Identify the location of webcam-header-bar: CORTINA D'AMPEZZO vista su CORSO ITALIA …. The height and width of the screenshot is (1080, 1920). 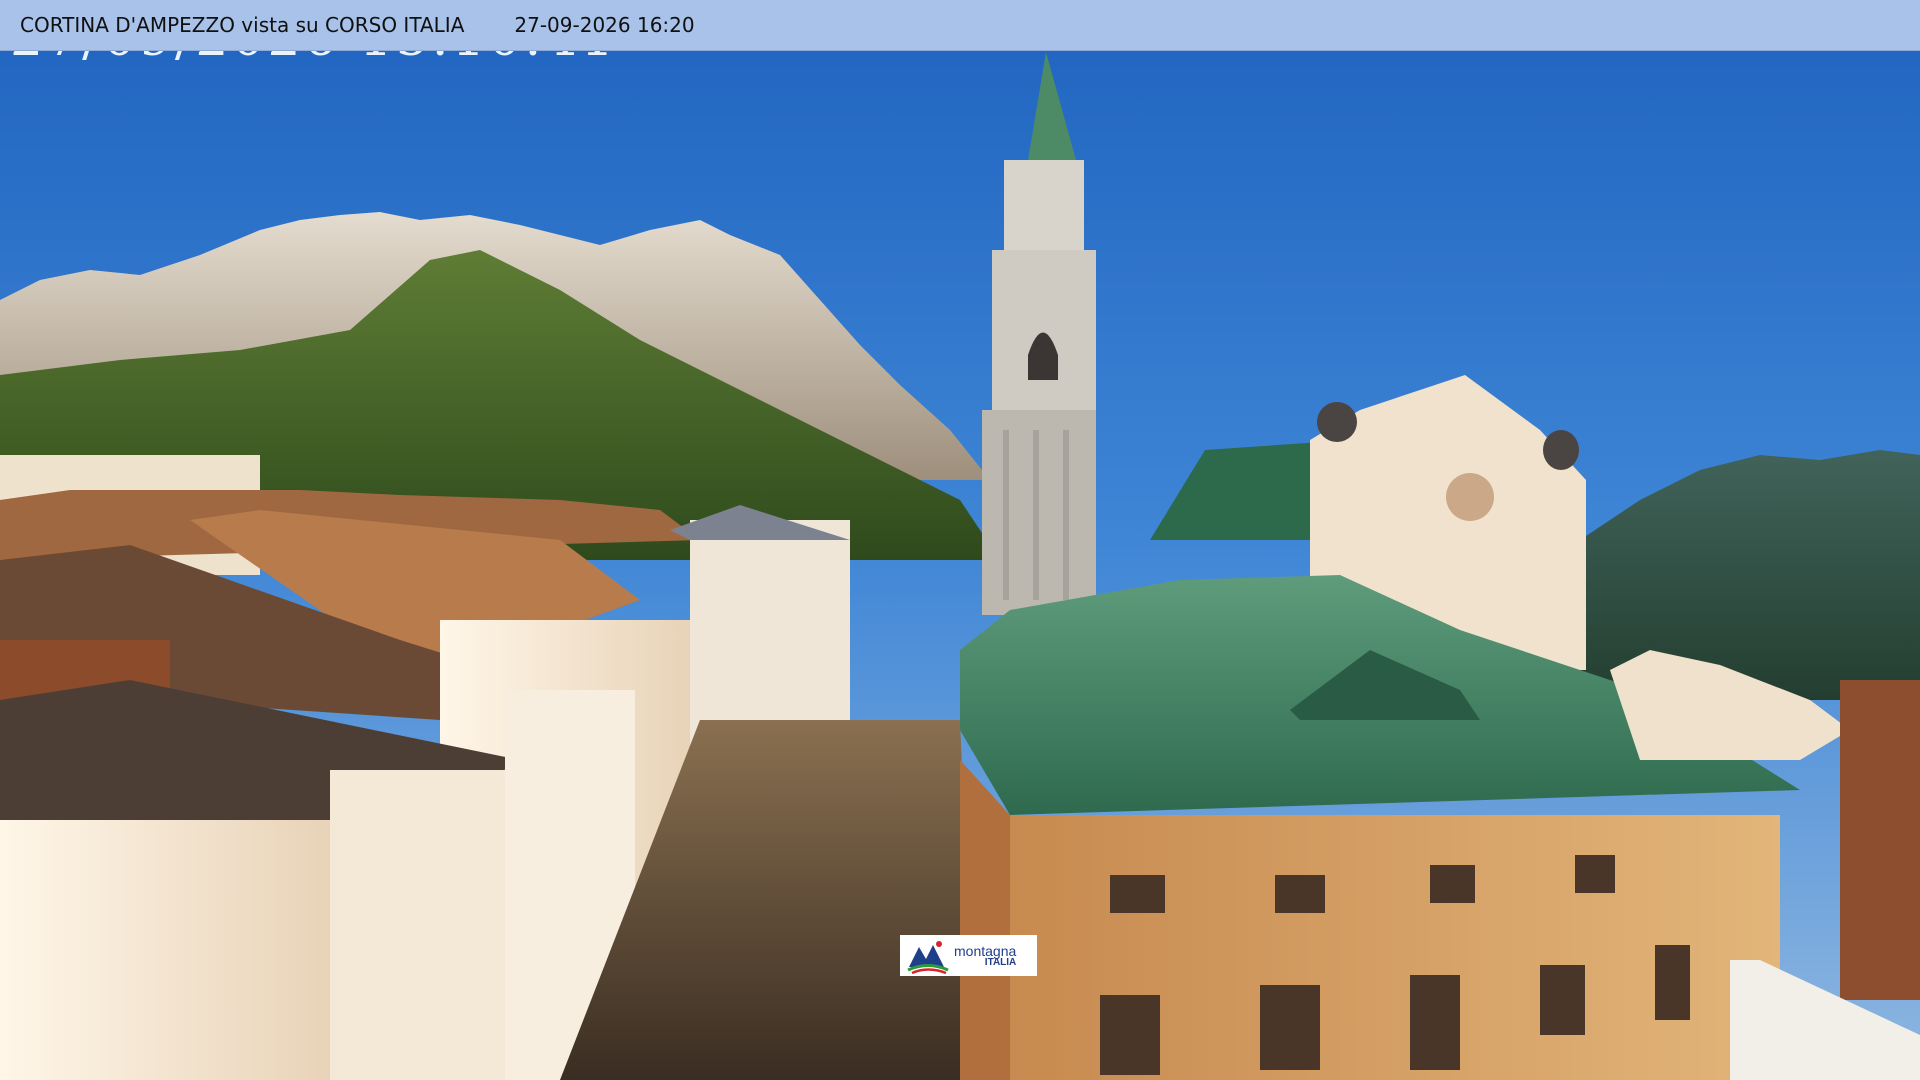
(960, 25).